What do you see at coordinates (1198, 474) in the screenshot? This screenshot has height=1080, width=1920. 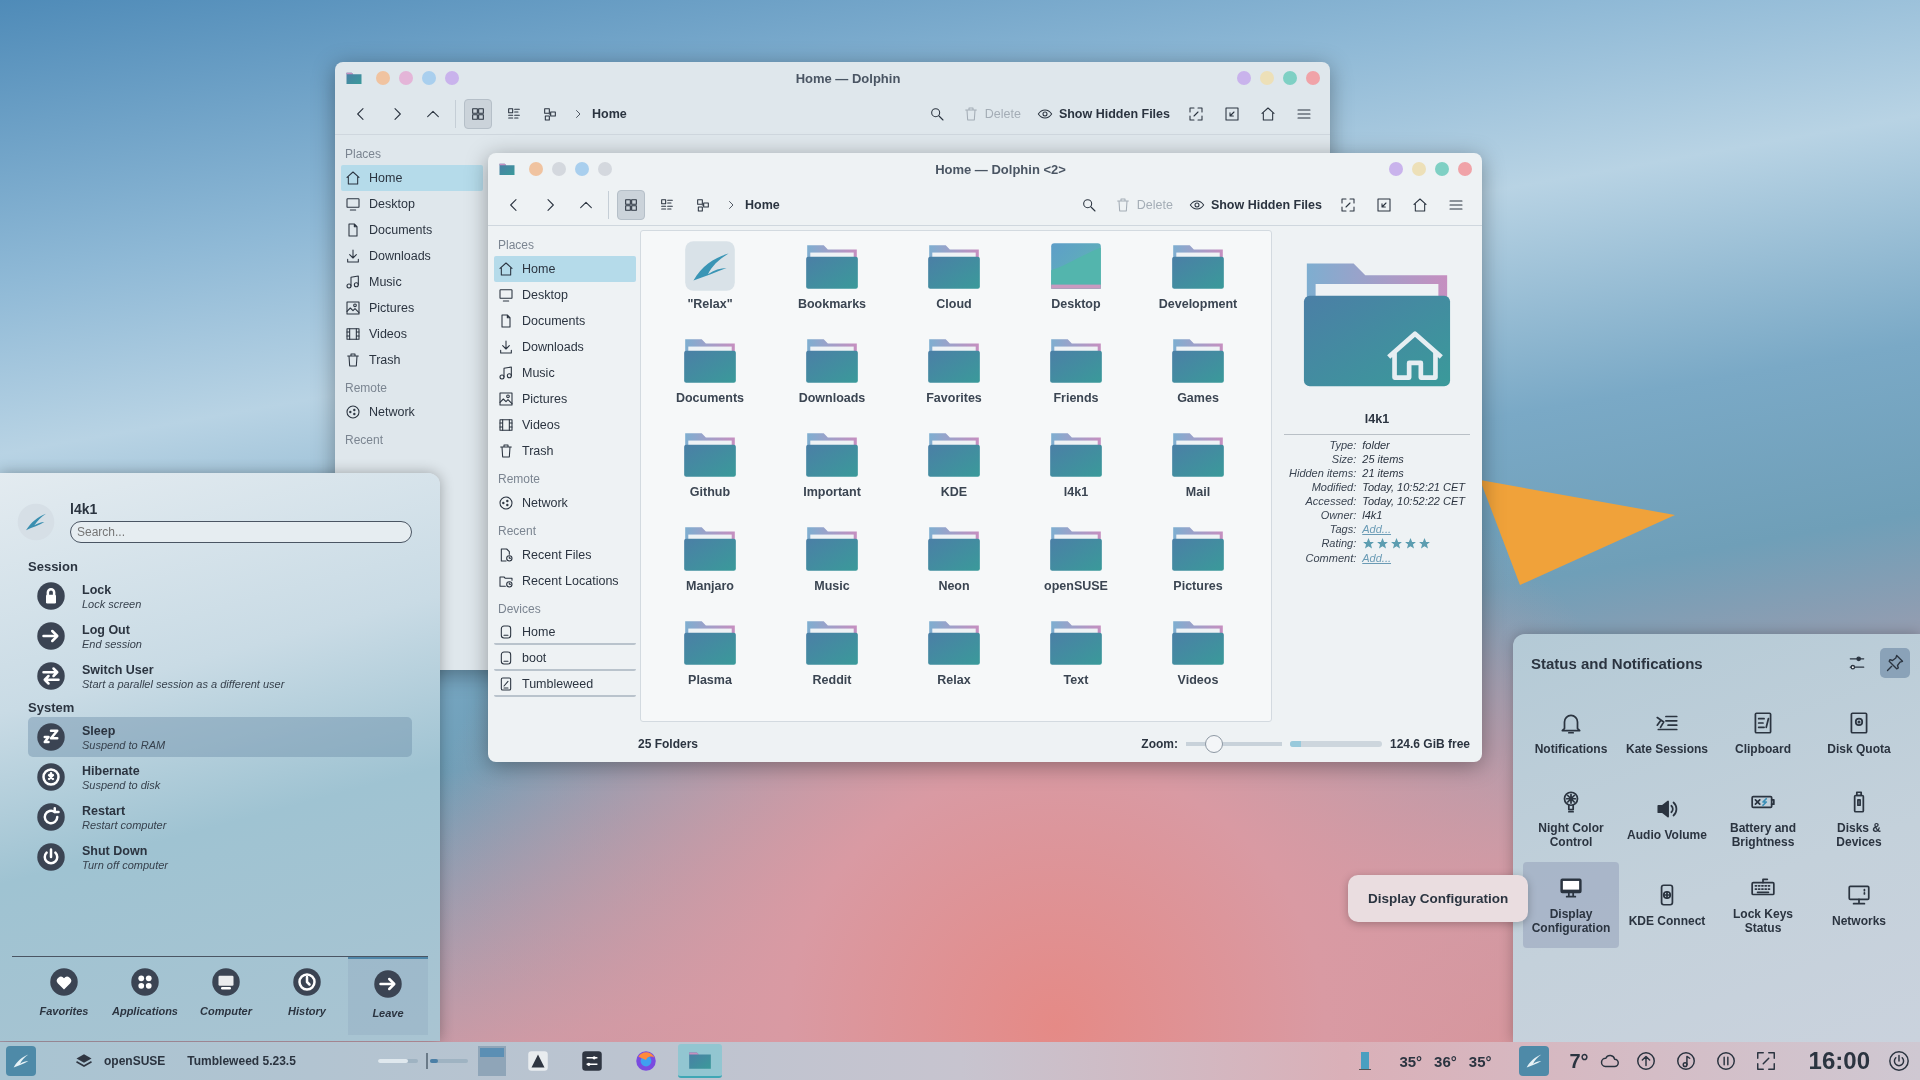 I see `folder-item: Mail` at bounding box center [1198, 474].